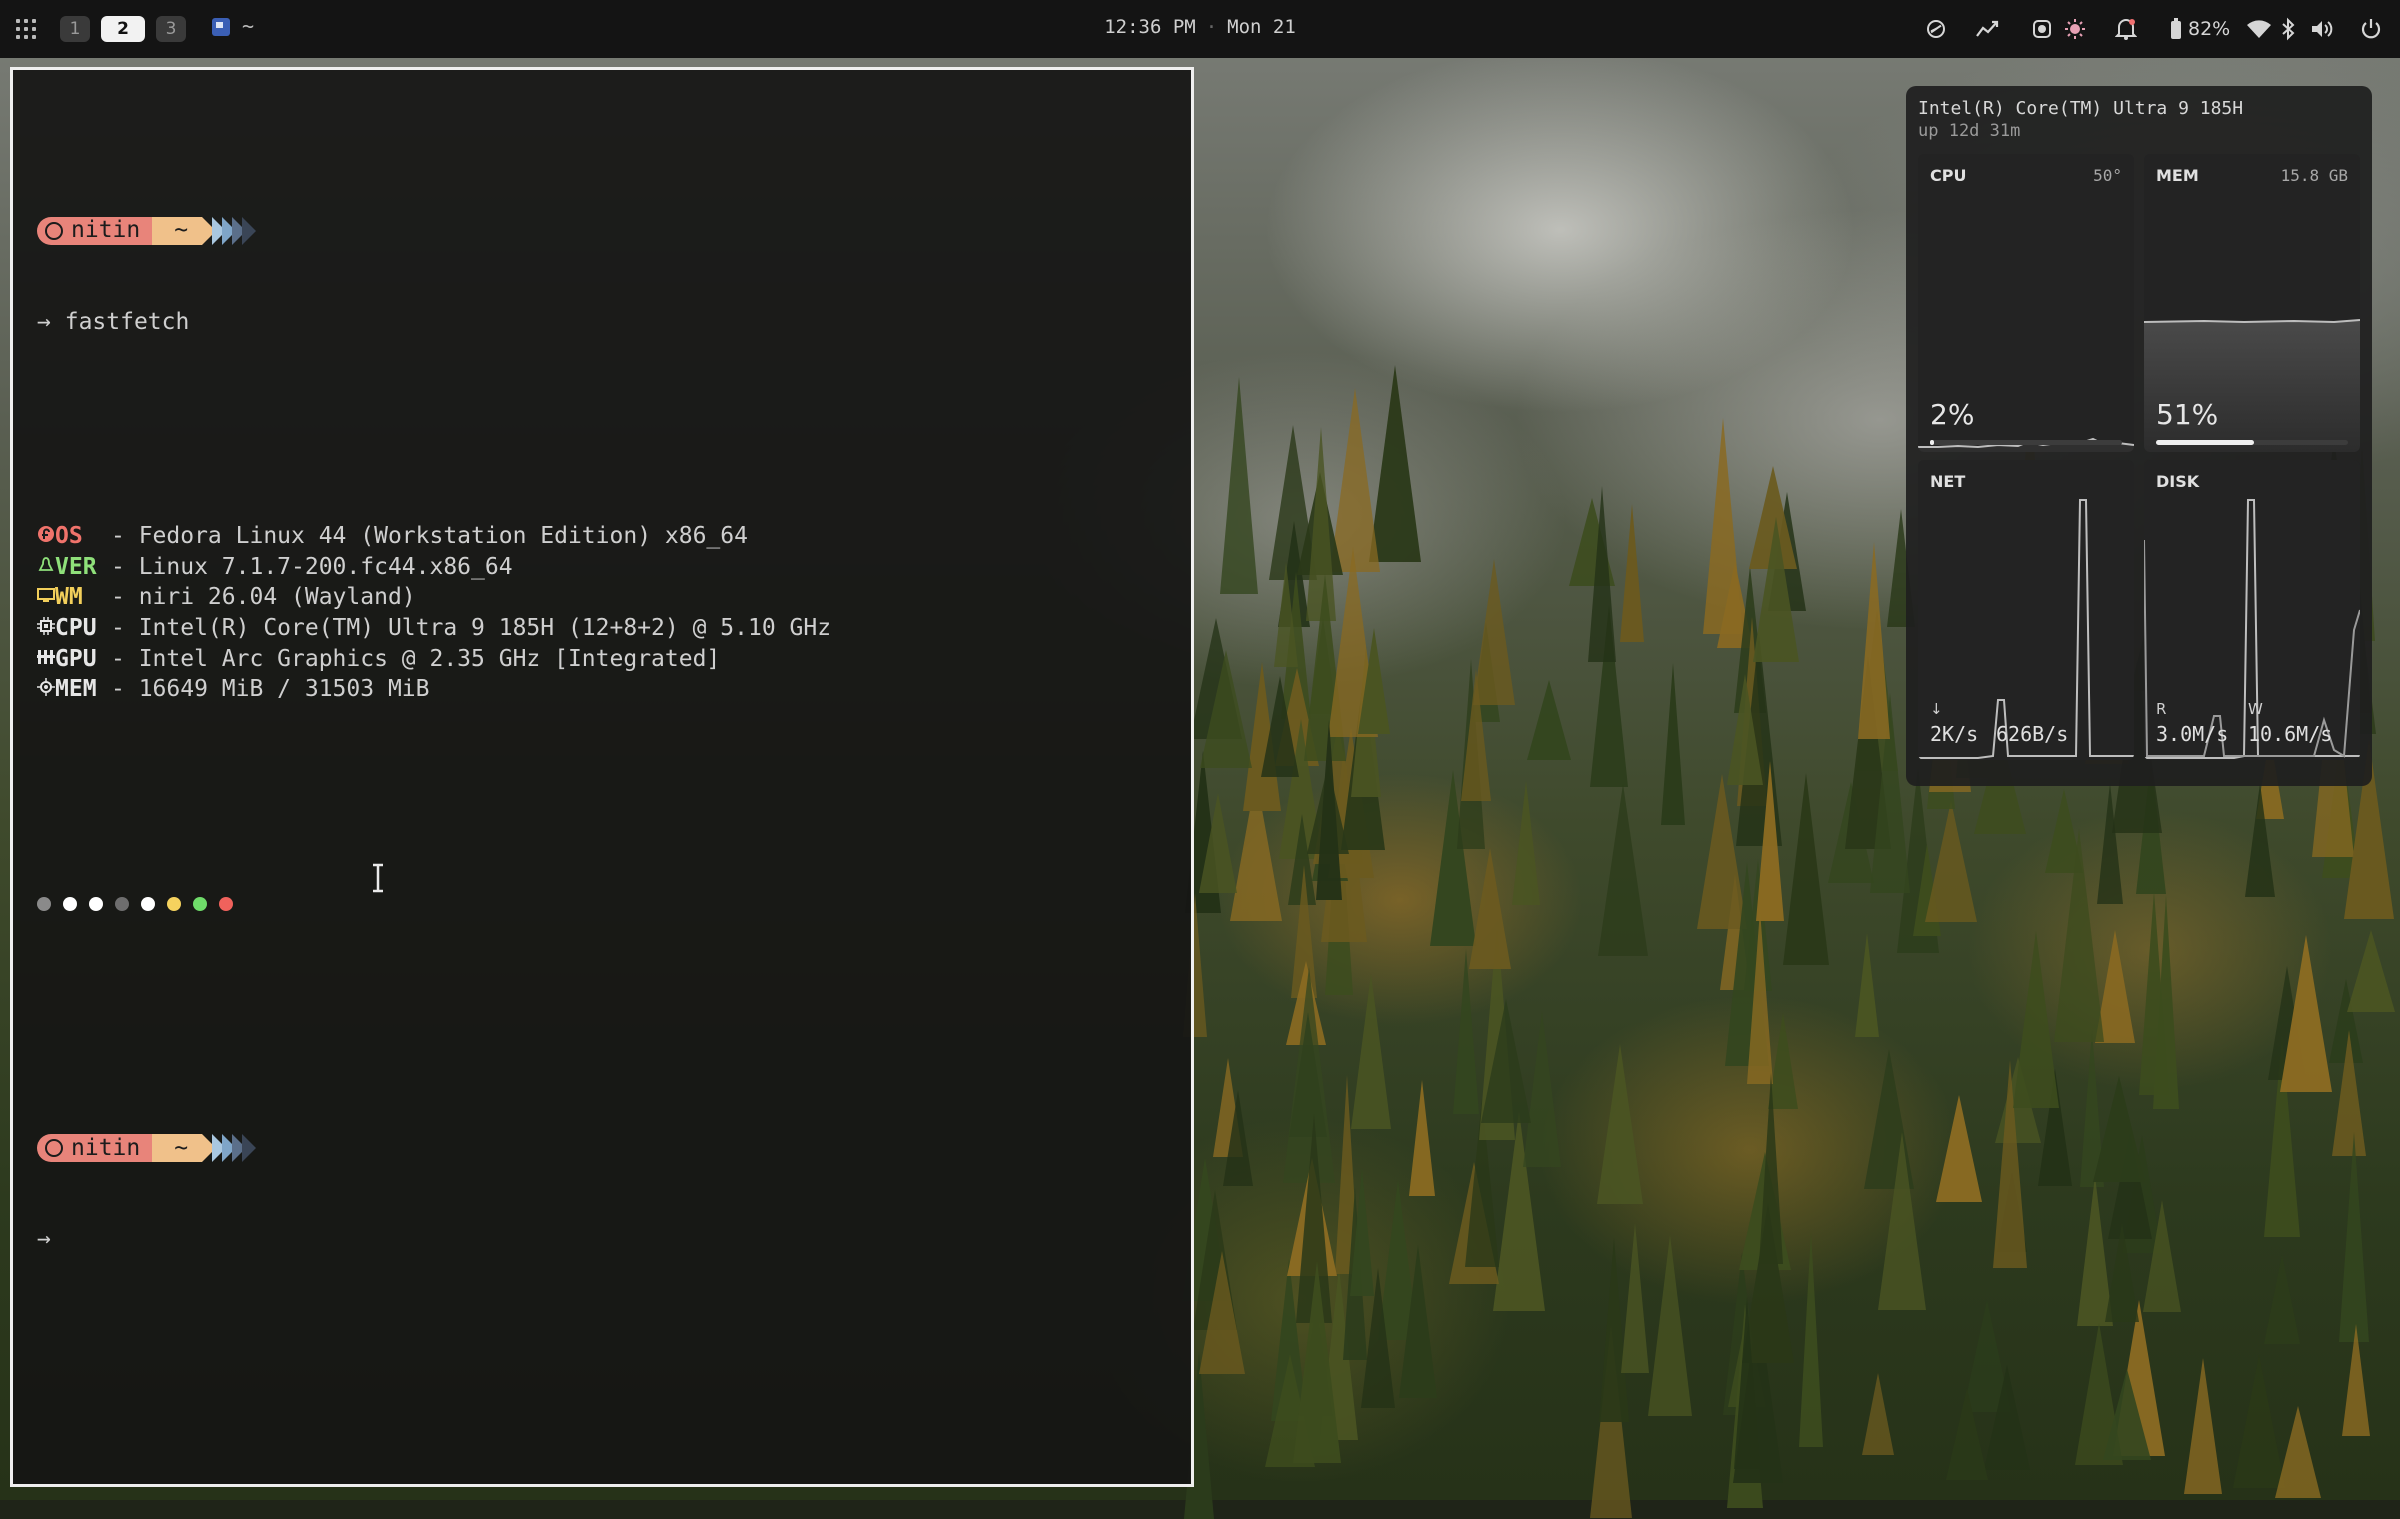 The image size is (2400, 1519). What do you see at coordinates (1954, 734) in the screenshot?
I see `net-down-rate: 2K/s` at bounding box center [1954, 734].